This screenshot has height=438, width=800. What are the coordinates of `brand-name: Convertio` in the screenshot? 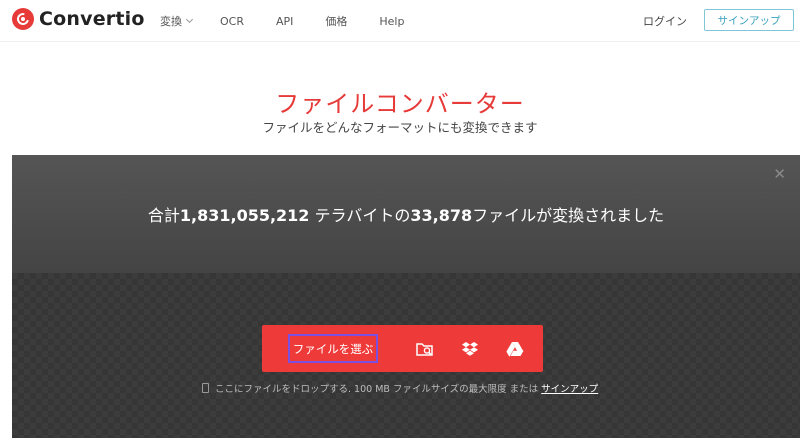 It's located at (92, 19).